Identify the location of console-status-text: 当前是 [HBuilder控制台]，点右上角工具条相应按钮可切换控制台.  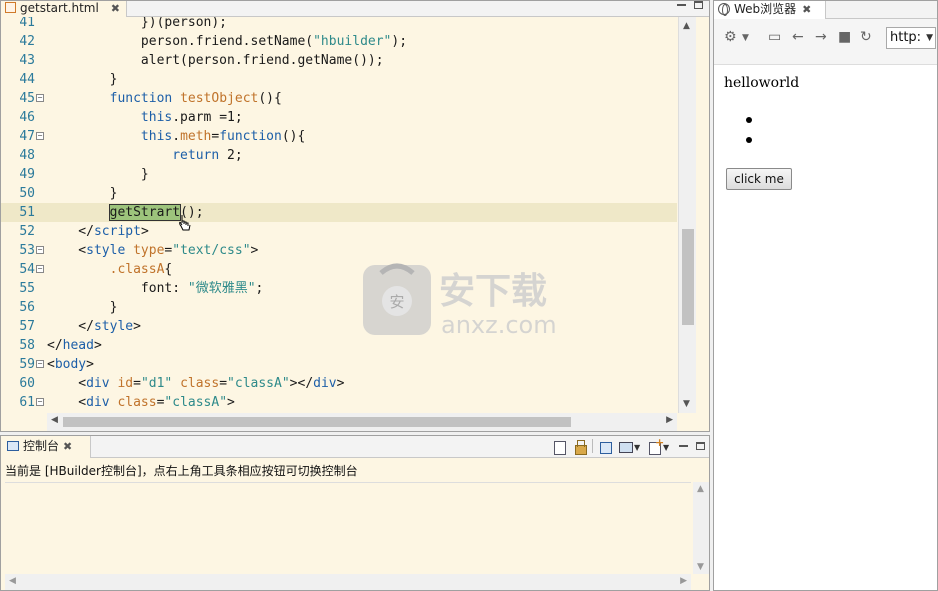
(181, 471).